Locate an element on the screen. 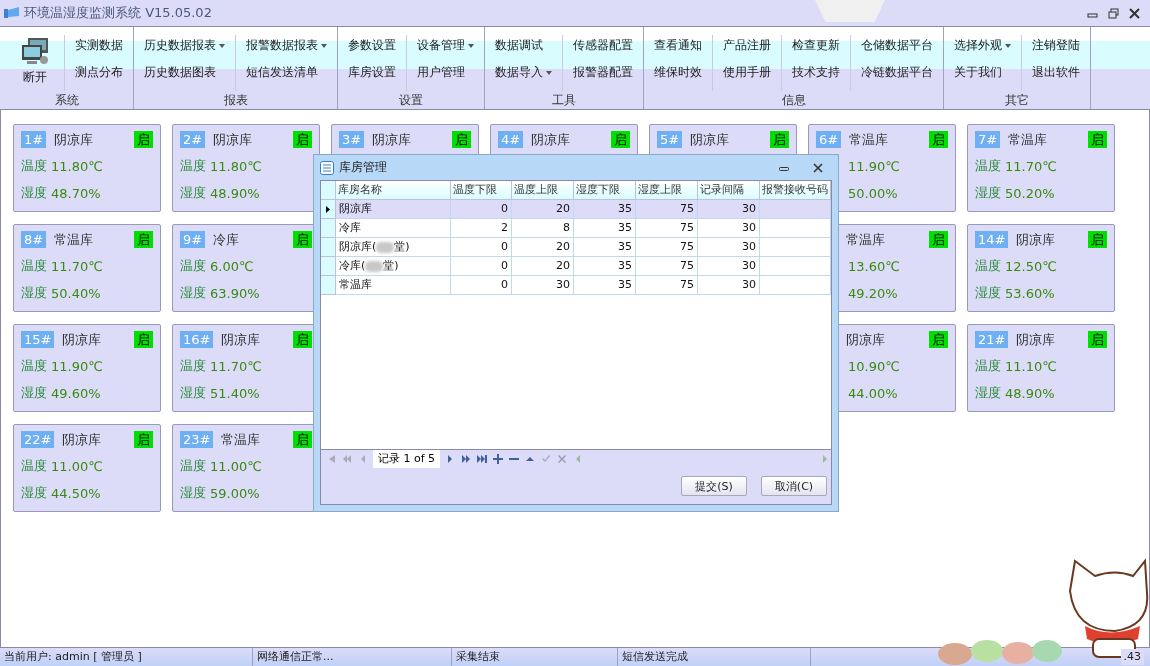 The width and height of the screenshot is (1150, 666). card-number: 7# is located at coordinates (988, 139).